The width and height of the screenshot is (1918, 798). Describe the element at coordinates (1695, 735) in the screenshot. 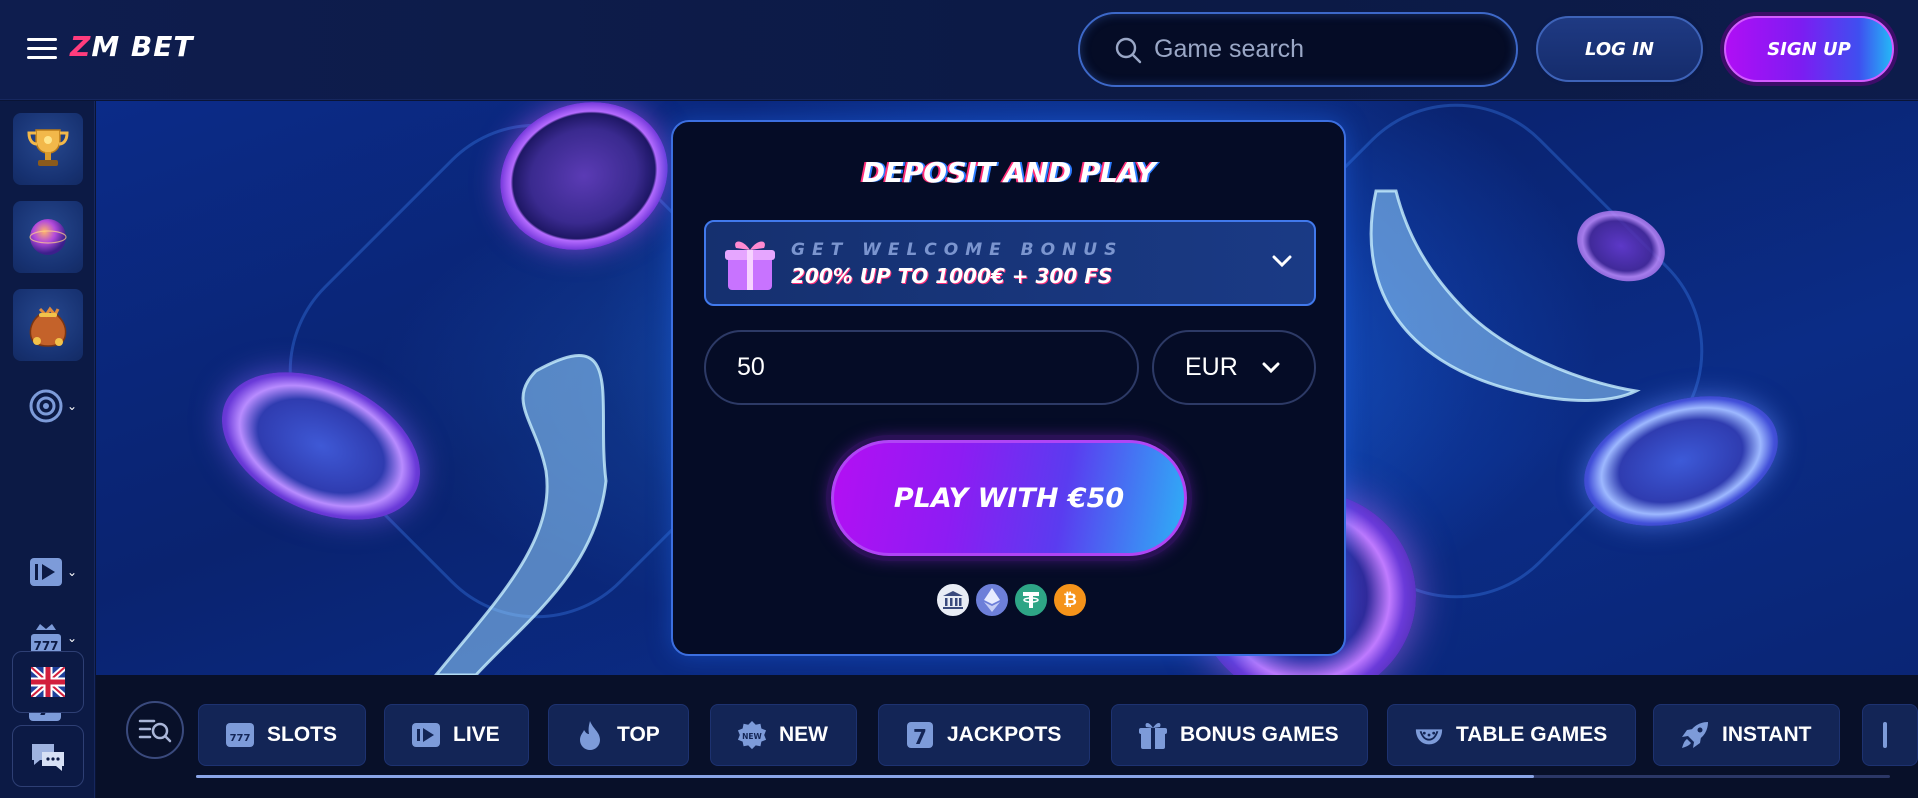

I see `rocket-icon` at that location.